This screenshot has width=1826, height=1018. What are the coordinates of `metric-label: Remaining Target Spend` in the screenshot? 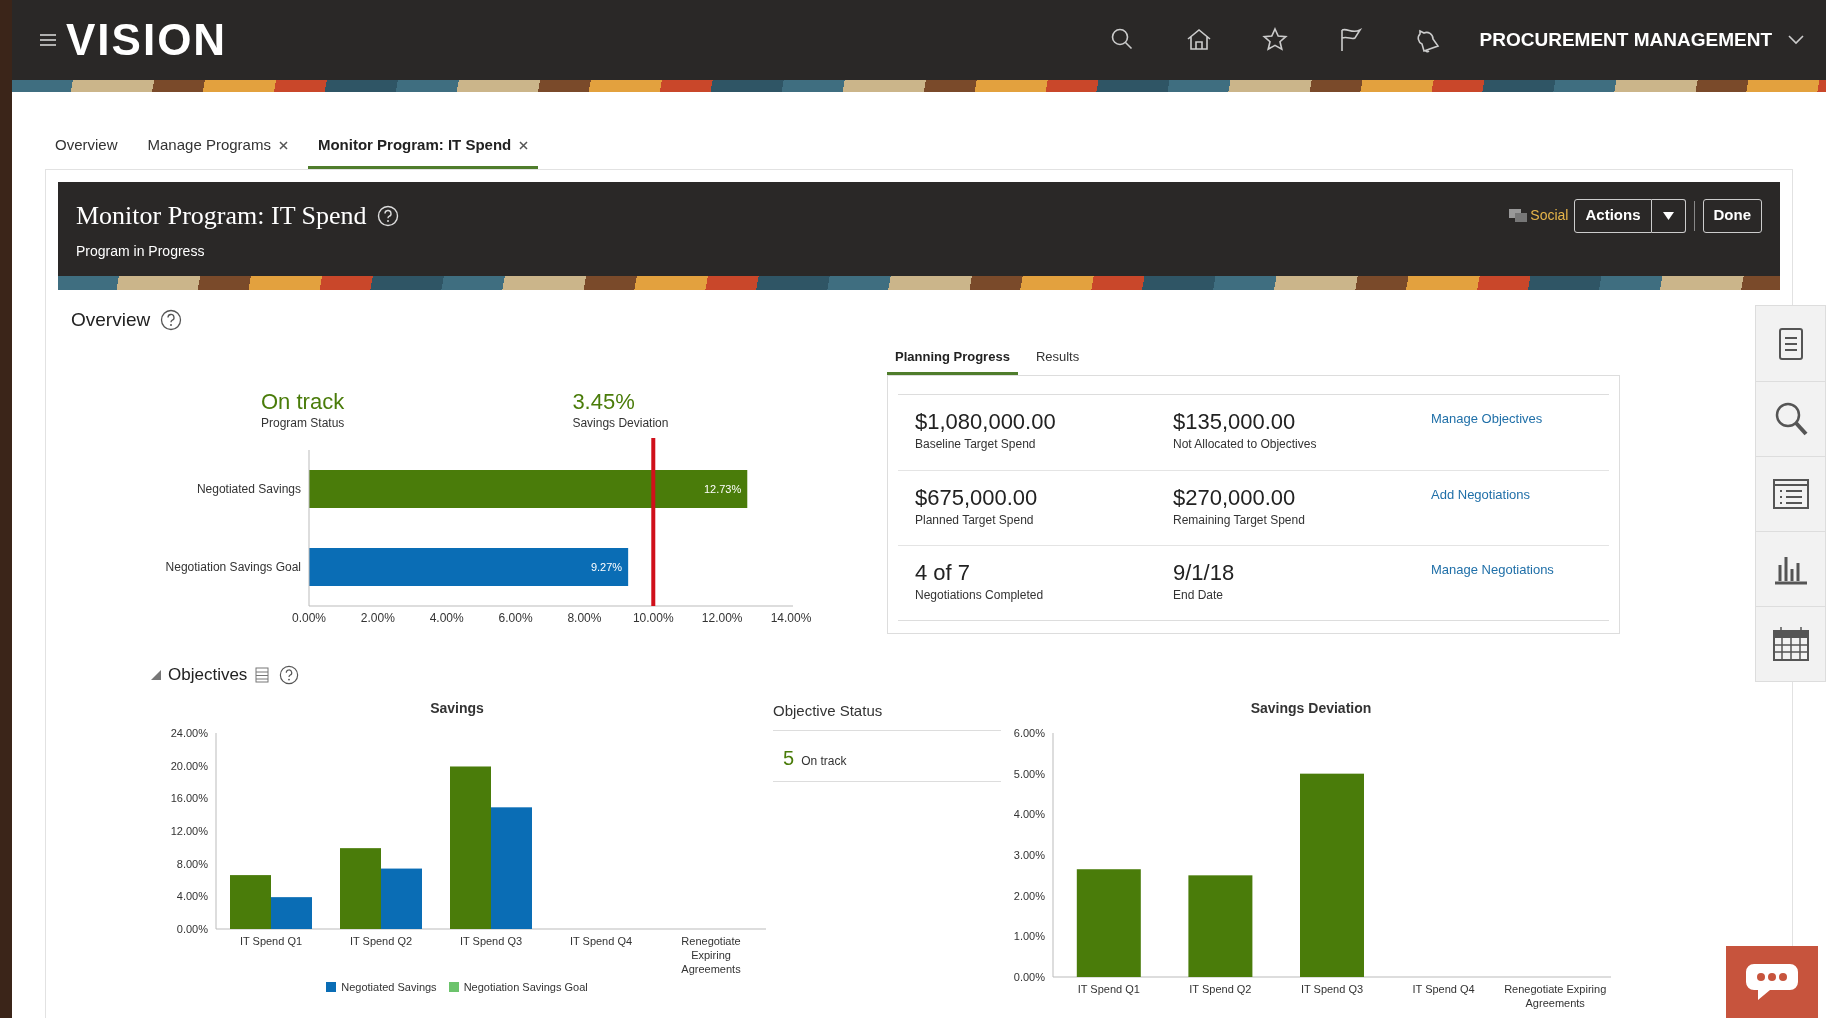 It's located at (1239, 520).